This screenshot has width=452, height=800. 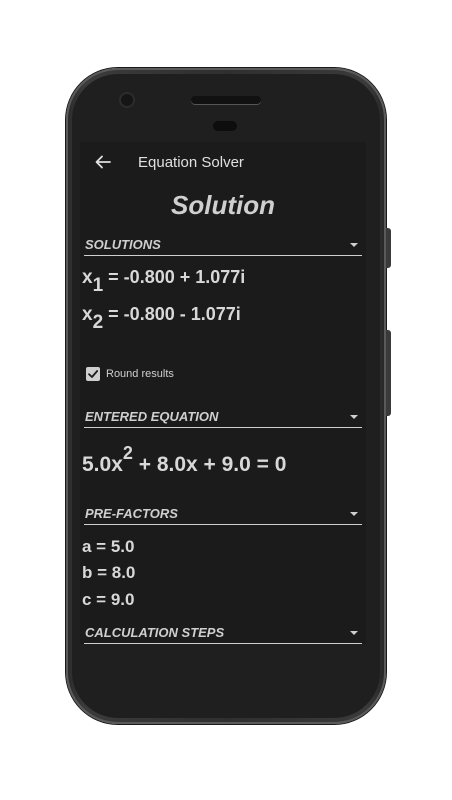 What do you see at coordinates (223, 245) in the screenshot?
I see `section-header-solutions: SOLUTIONS` at bounding box center [223, 245].